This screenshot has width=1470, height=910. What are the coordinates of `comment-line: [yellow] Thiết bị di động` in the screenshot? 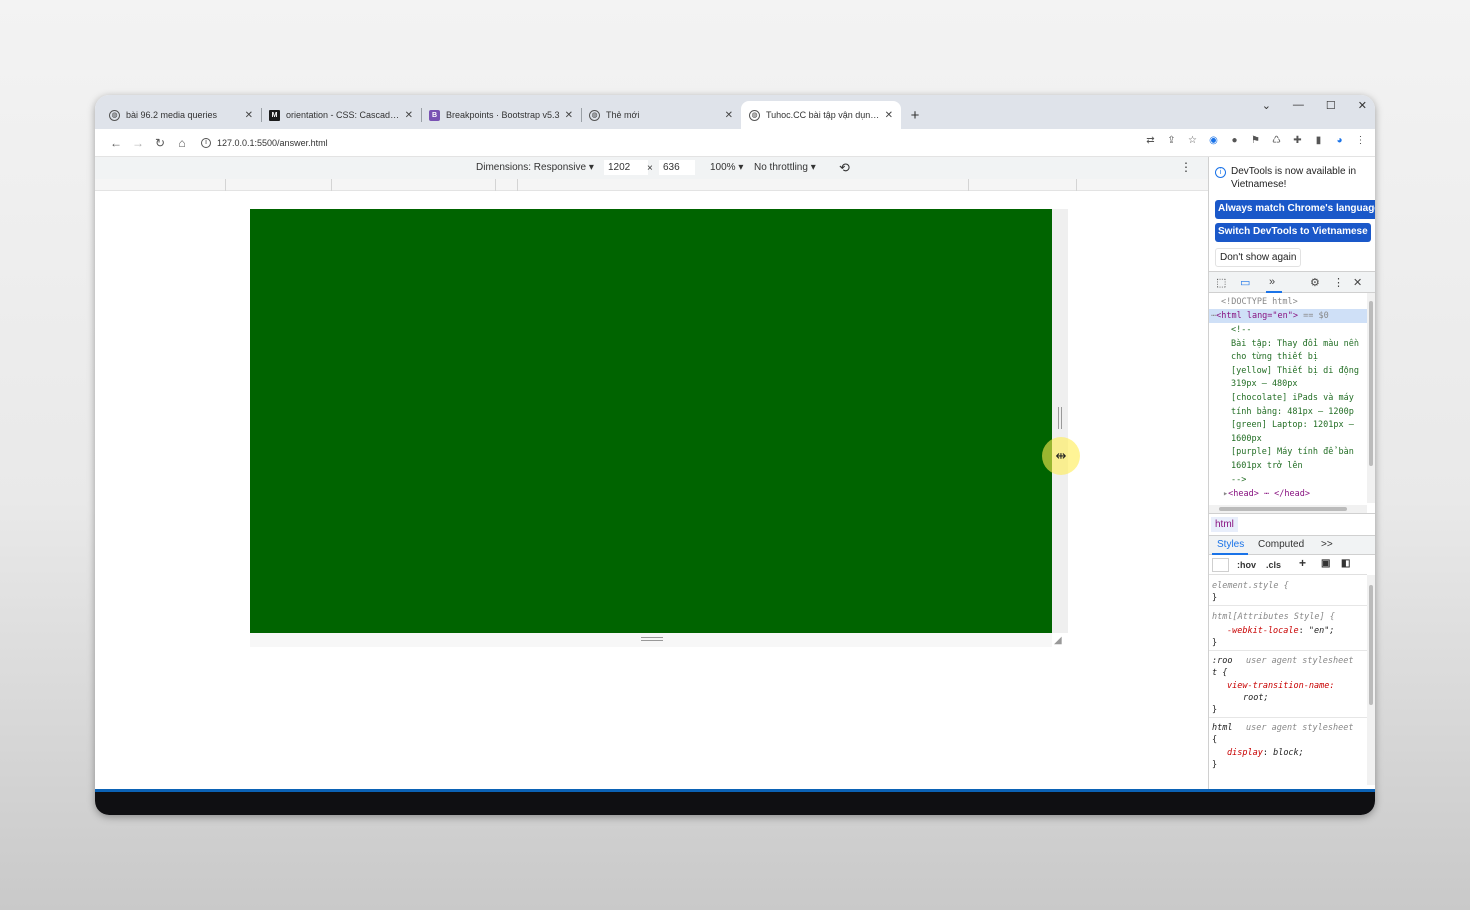 It's located at (1295, 370).